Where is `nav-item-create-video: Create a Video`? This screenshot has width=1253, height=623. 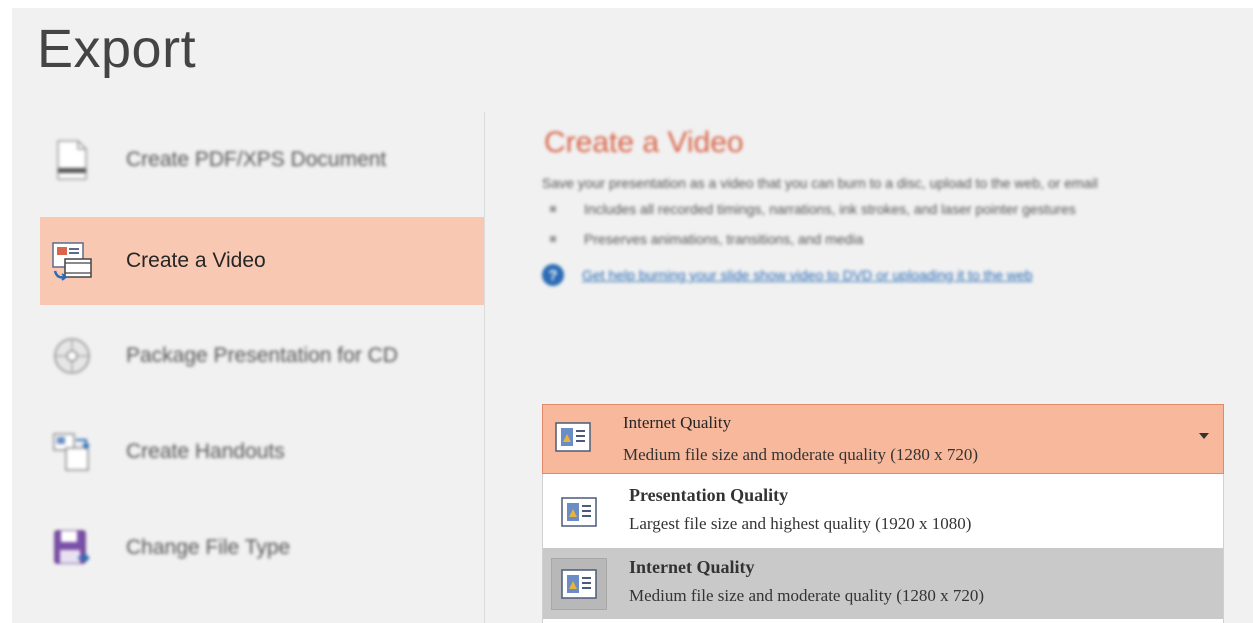 nav-item-create-video: Create a Video is located at coordinates (262, 261).